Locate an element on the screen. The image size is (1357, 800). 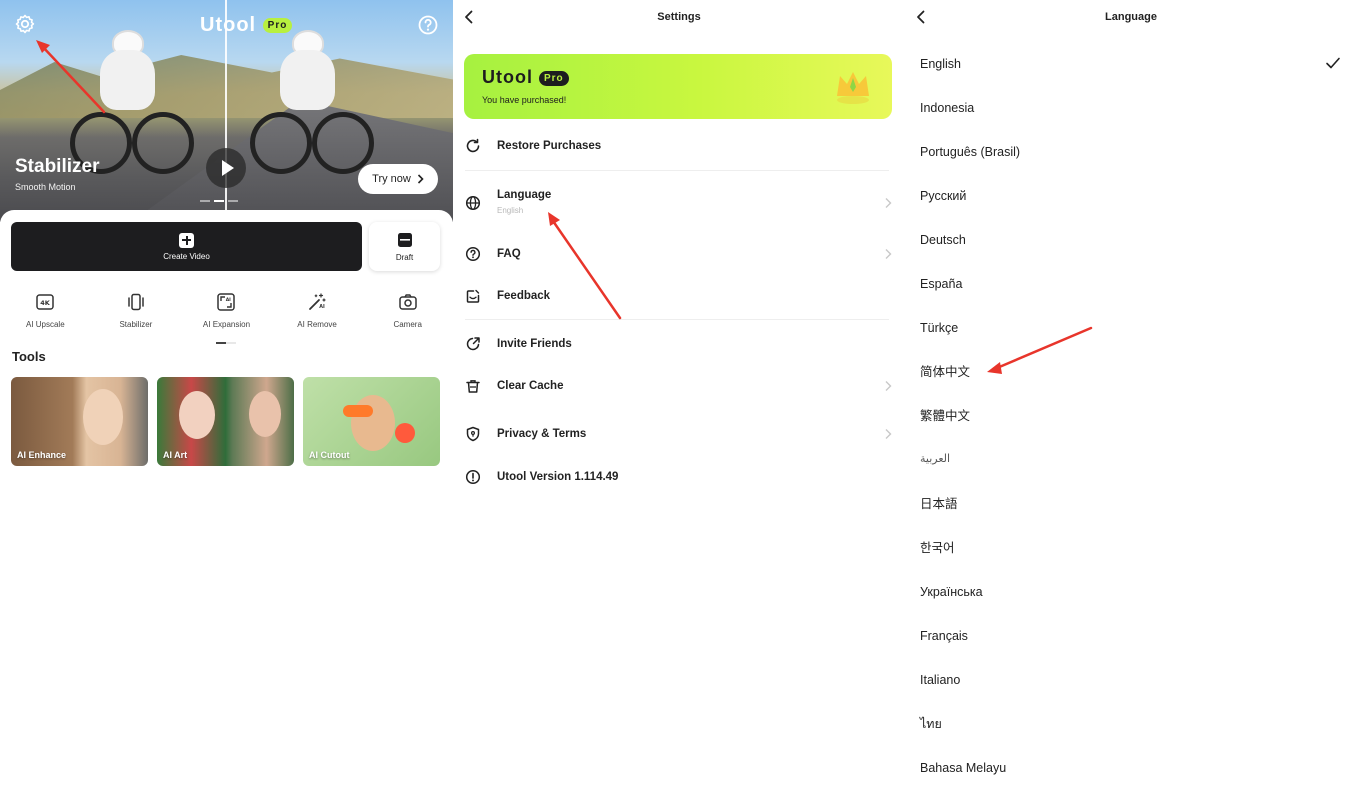
language-option-traditional-chinese: 繁體中文 is located at coordinates (945, 416).